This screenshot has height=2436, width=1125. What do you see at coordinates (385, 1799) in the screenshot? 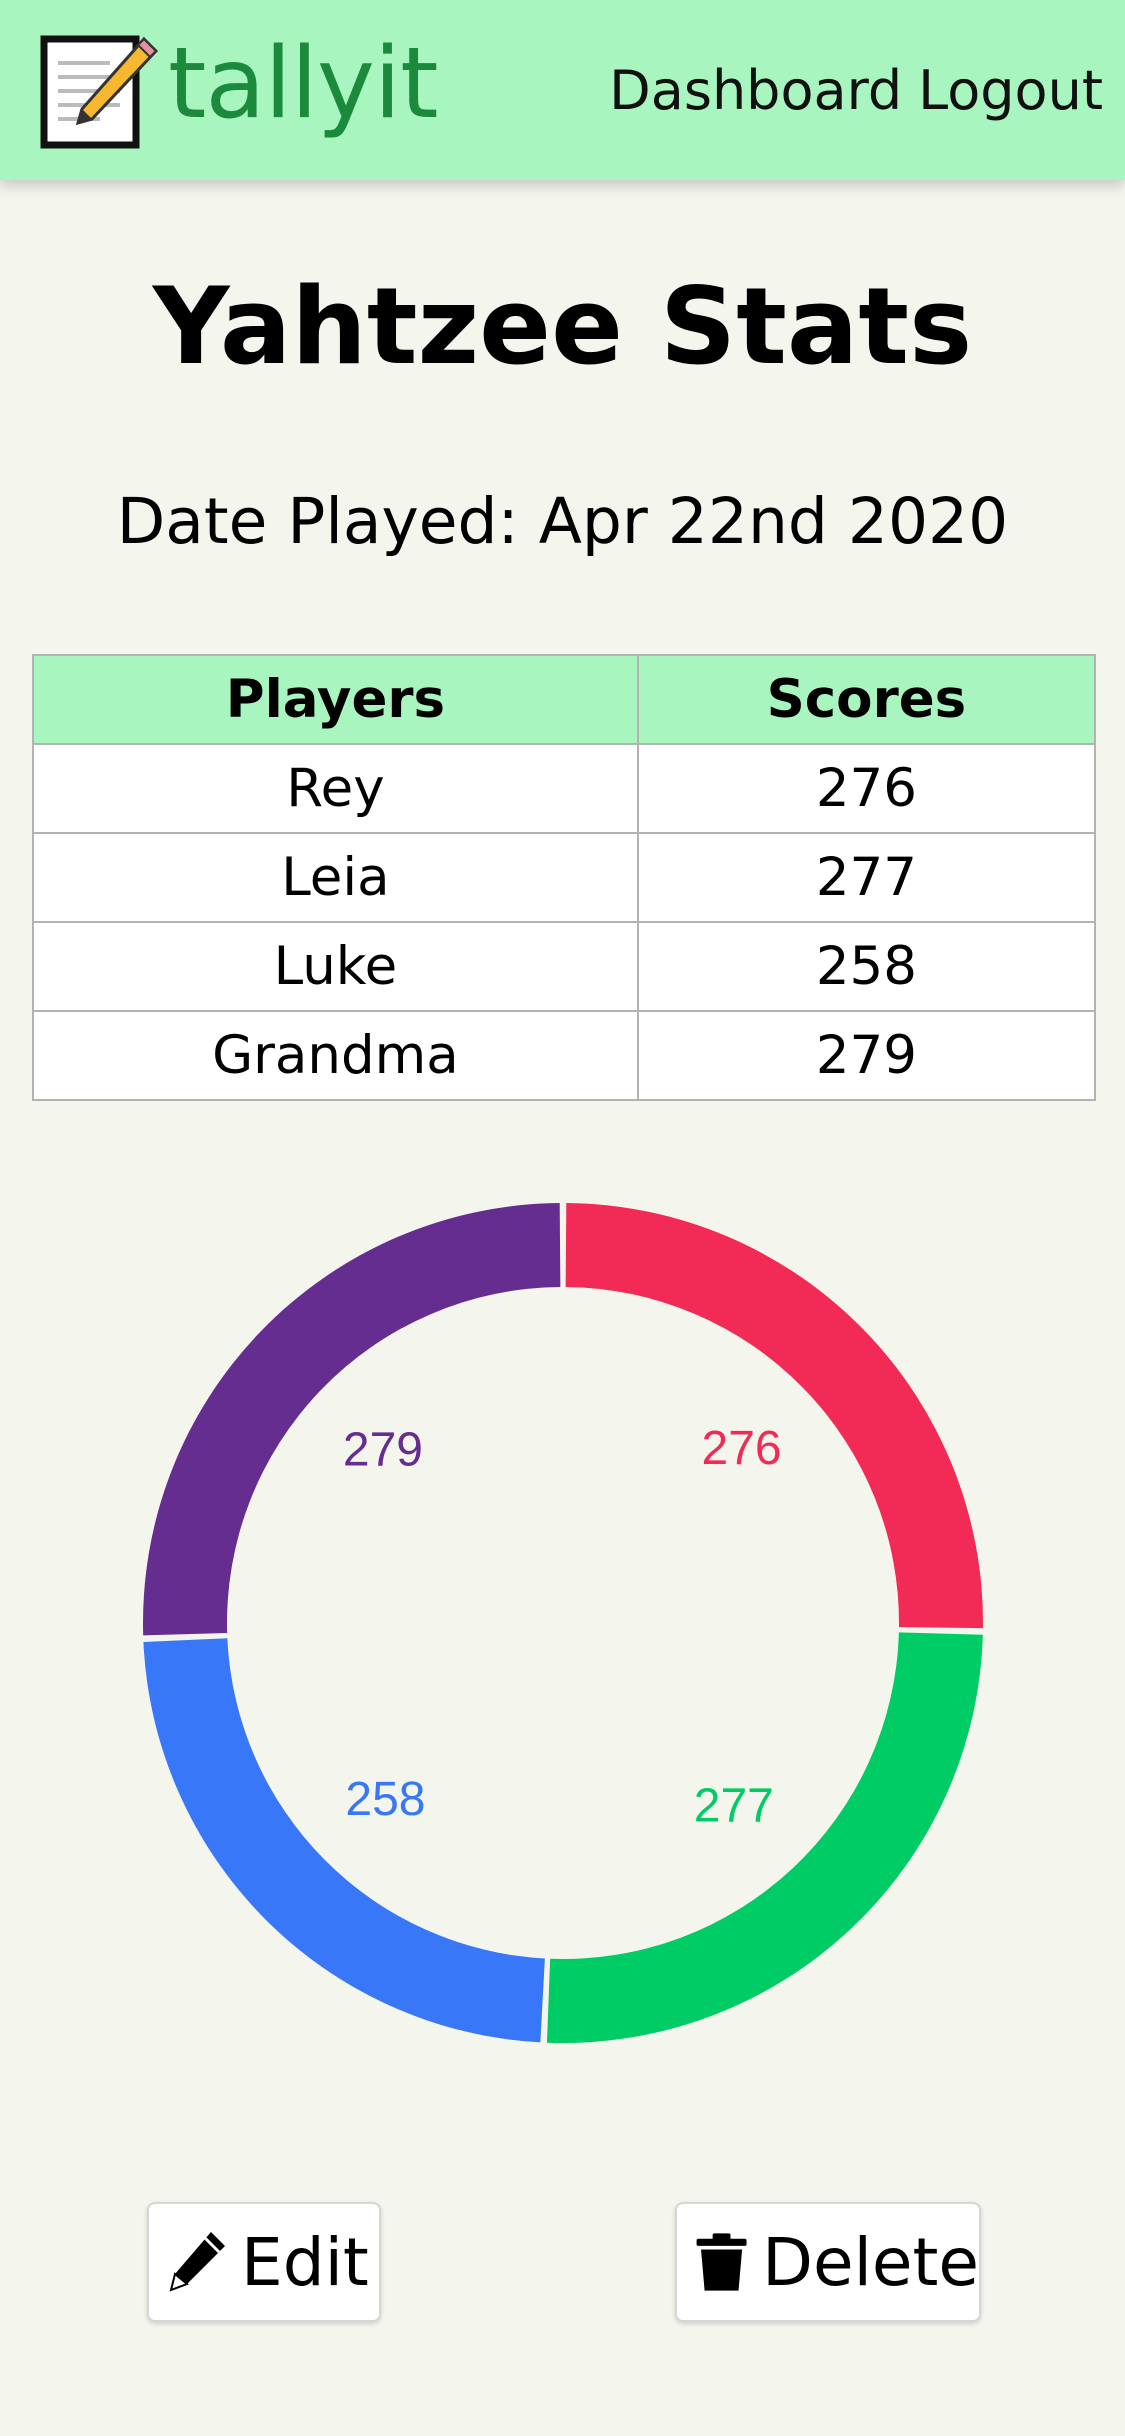
I see `chart-data-label: 258` at bounding box center [385, 1799].